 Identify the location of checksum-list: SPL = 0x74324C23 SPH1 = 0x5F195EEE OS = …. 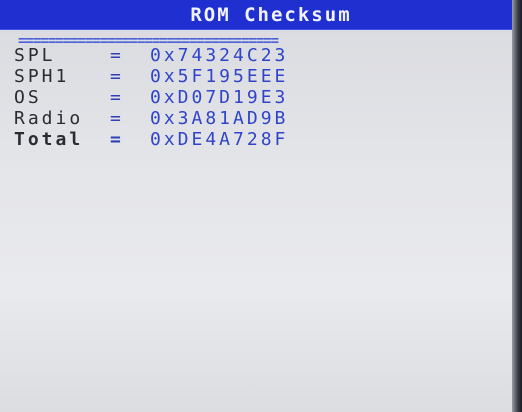
(151, 97).